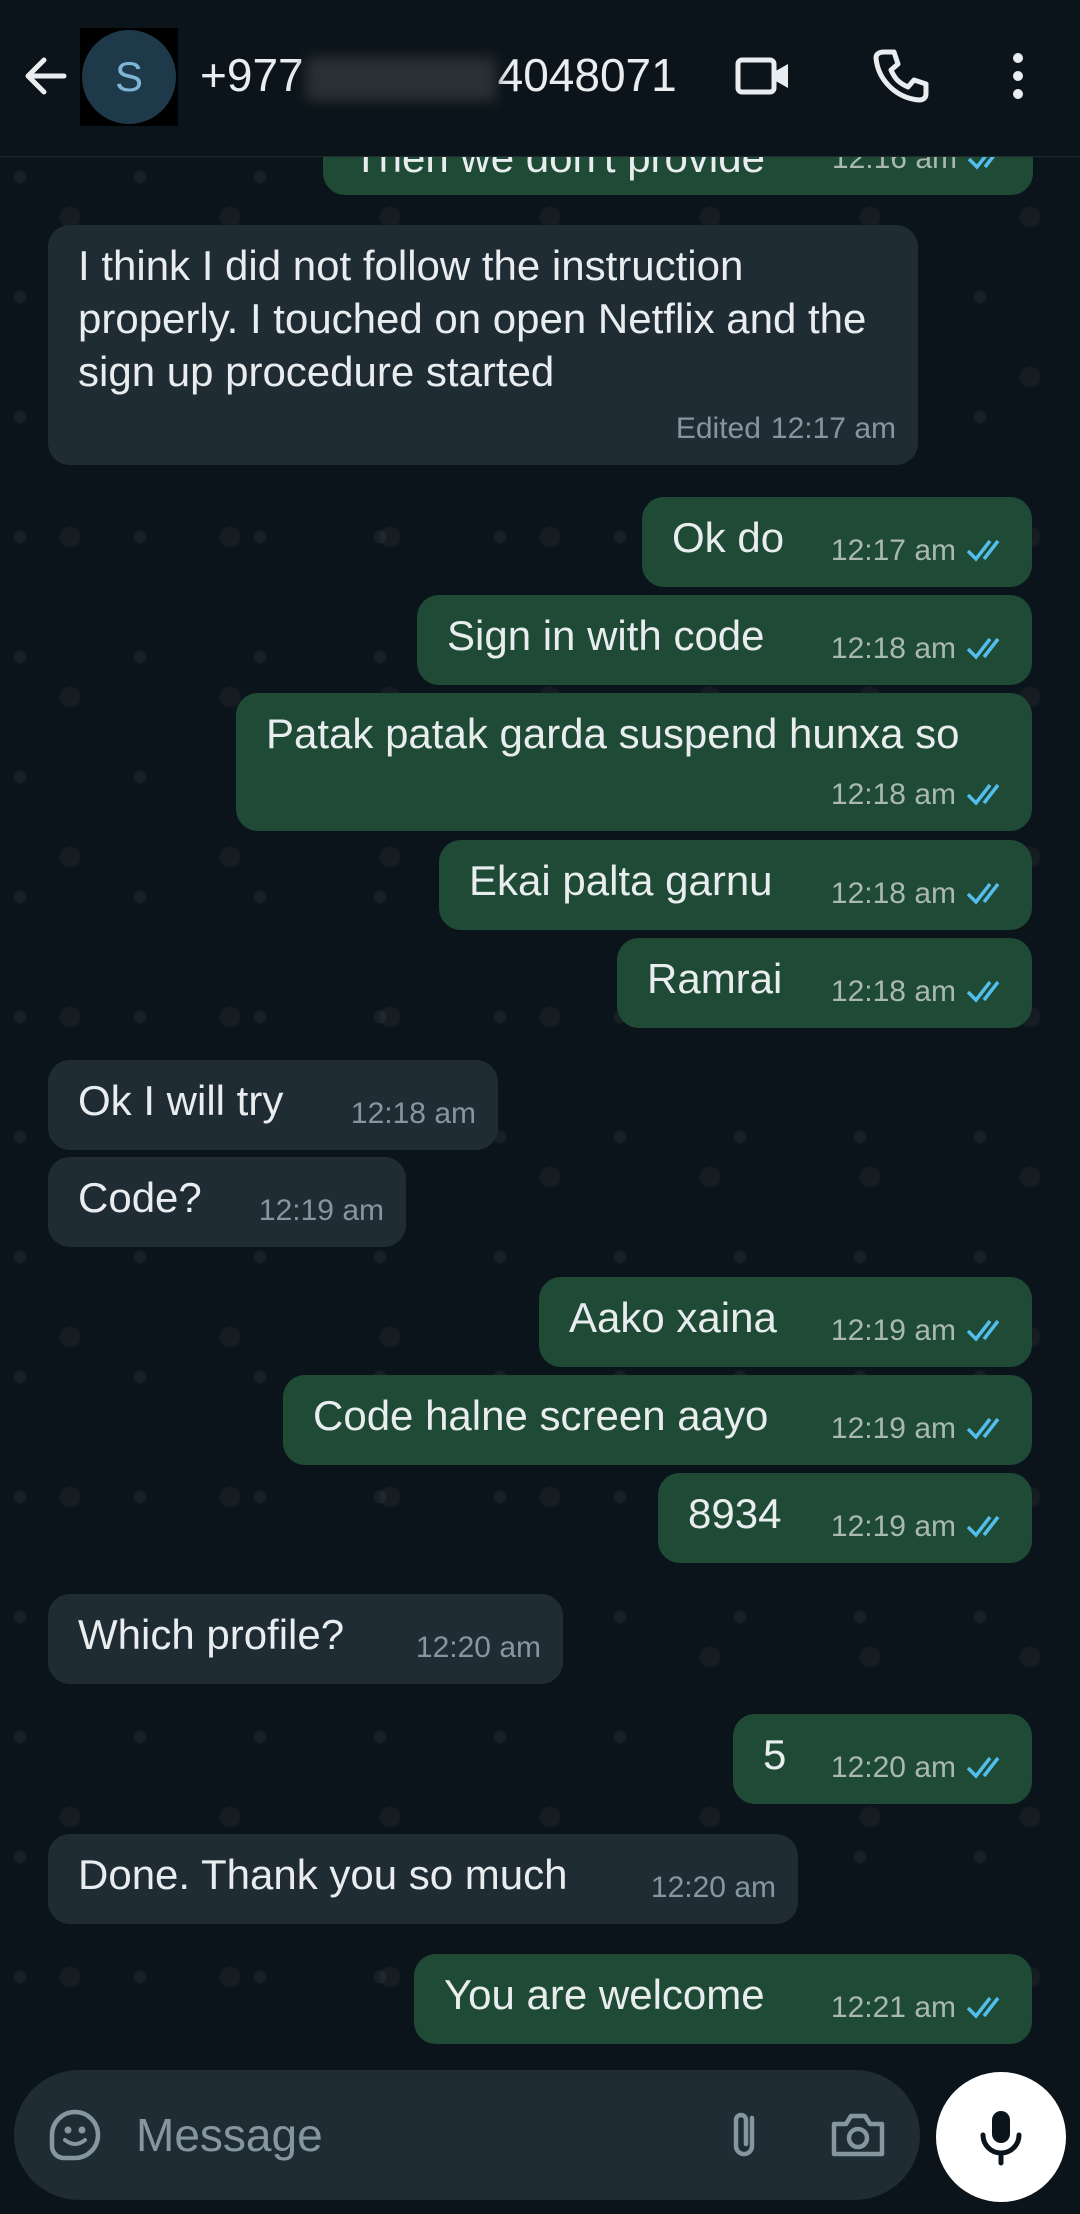  I want to click on message-bubble: Code? 12:19 am, so click(227, 1202).